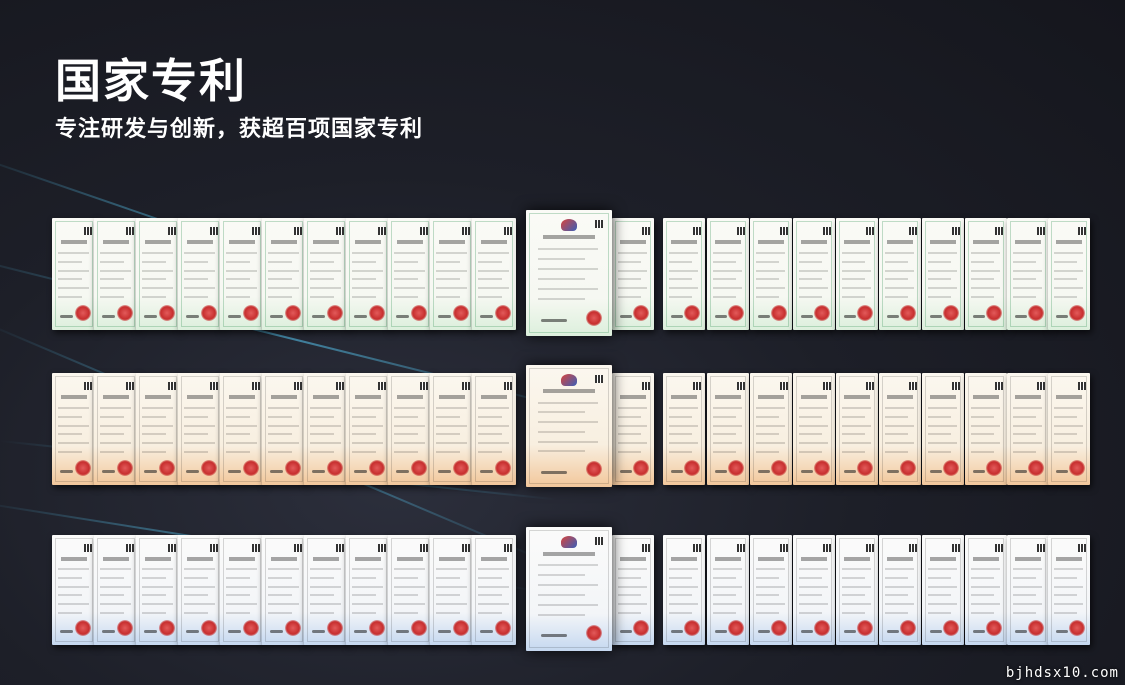 This screenshot has width=1125, height=685. Describe the element at coordinates (1062, 673) in the screenshot. I see `site-watermark: bjhdsx10.com` at that location.